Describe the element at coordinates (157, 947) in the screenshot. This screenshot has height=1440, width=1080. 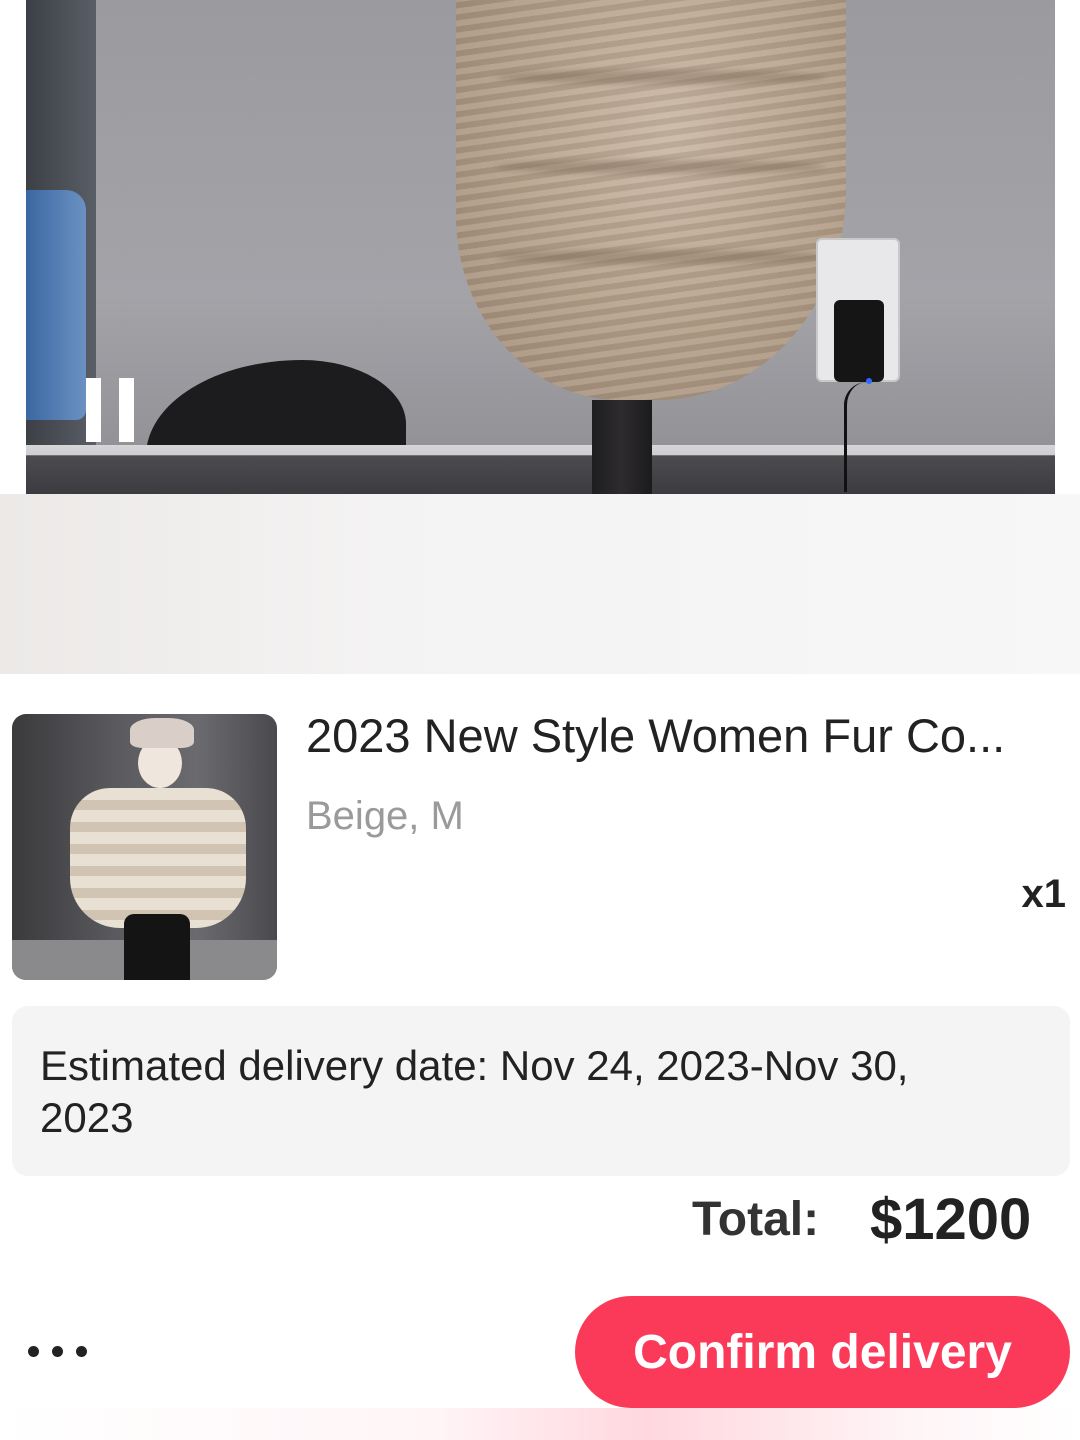
I see `thumbnail-legs` at that location.